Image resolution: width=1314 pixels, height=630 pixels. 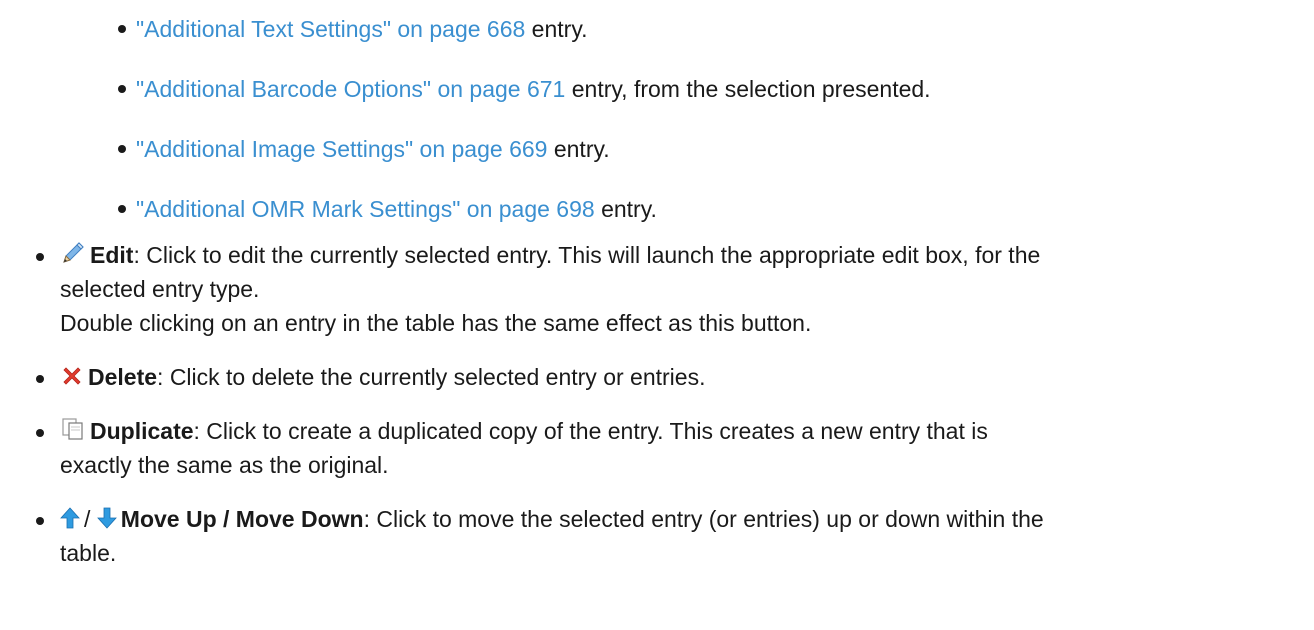 What do you see at coordinates (88, 553) in the screenshot?
I see `move-text: table.` at bounding box center [88, 553].